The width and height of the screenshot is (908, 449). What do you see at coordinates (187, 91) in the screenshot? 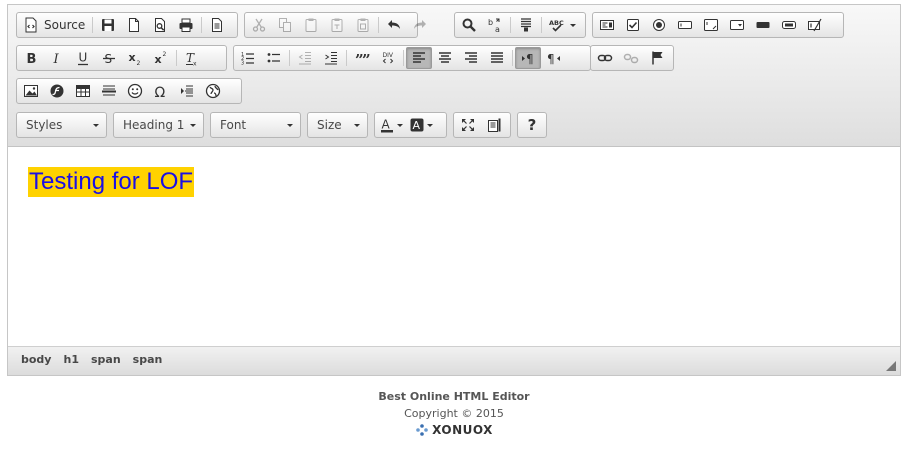
I see `page-break-button` at bounding box center [187, 91].